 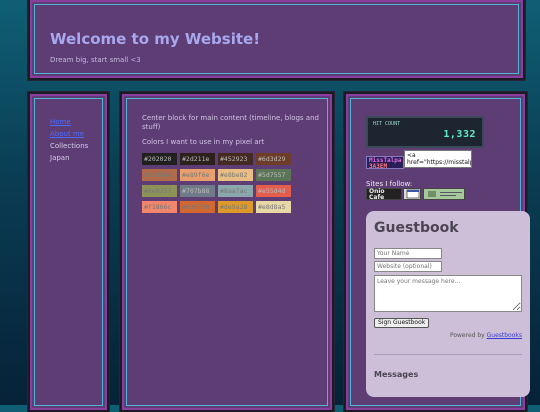 What do you see at coordinates (197, 175) in the screenshot?
I see `color-swatch: #e89f6e` at bounding box center [197, 175].